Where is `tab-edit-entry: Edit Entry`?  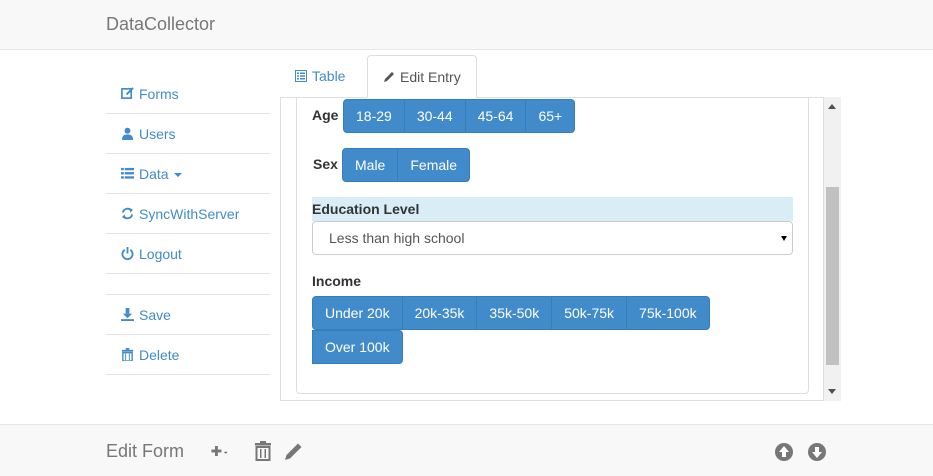
tab-edit-entry: Edit Entry is located at coordinates (422, 76).